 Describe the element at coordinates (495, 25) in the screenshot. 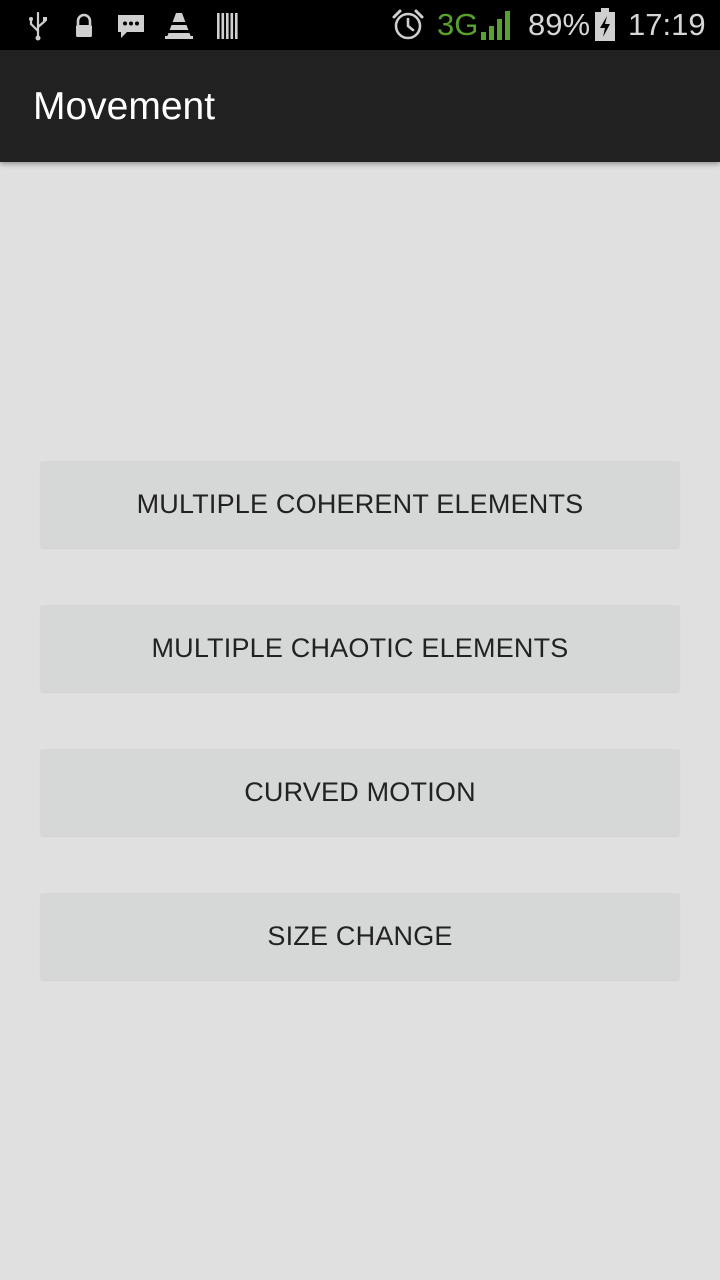

I see `signal-bars-icon` at that location.